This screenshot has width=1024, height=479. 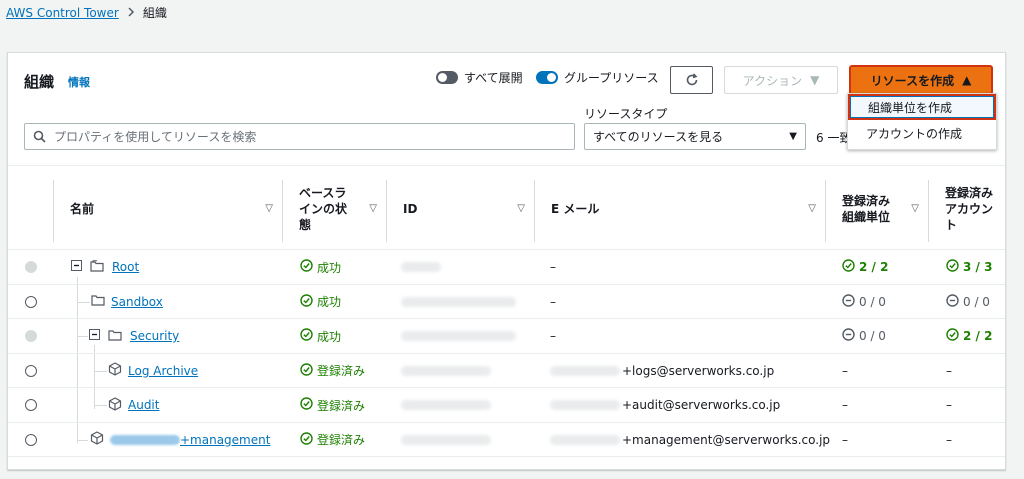 What do you see at coordinates (547, 77) in the screenshot?
I see `toggle-on-icon` at bounding box center [547, 77].